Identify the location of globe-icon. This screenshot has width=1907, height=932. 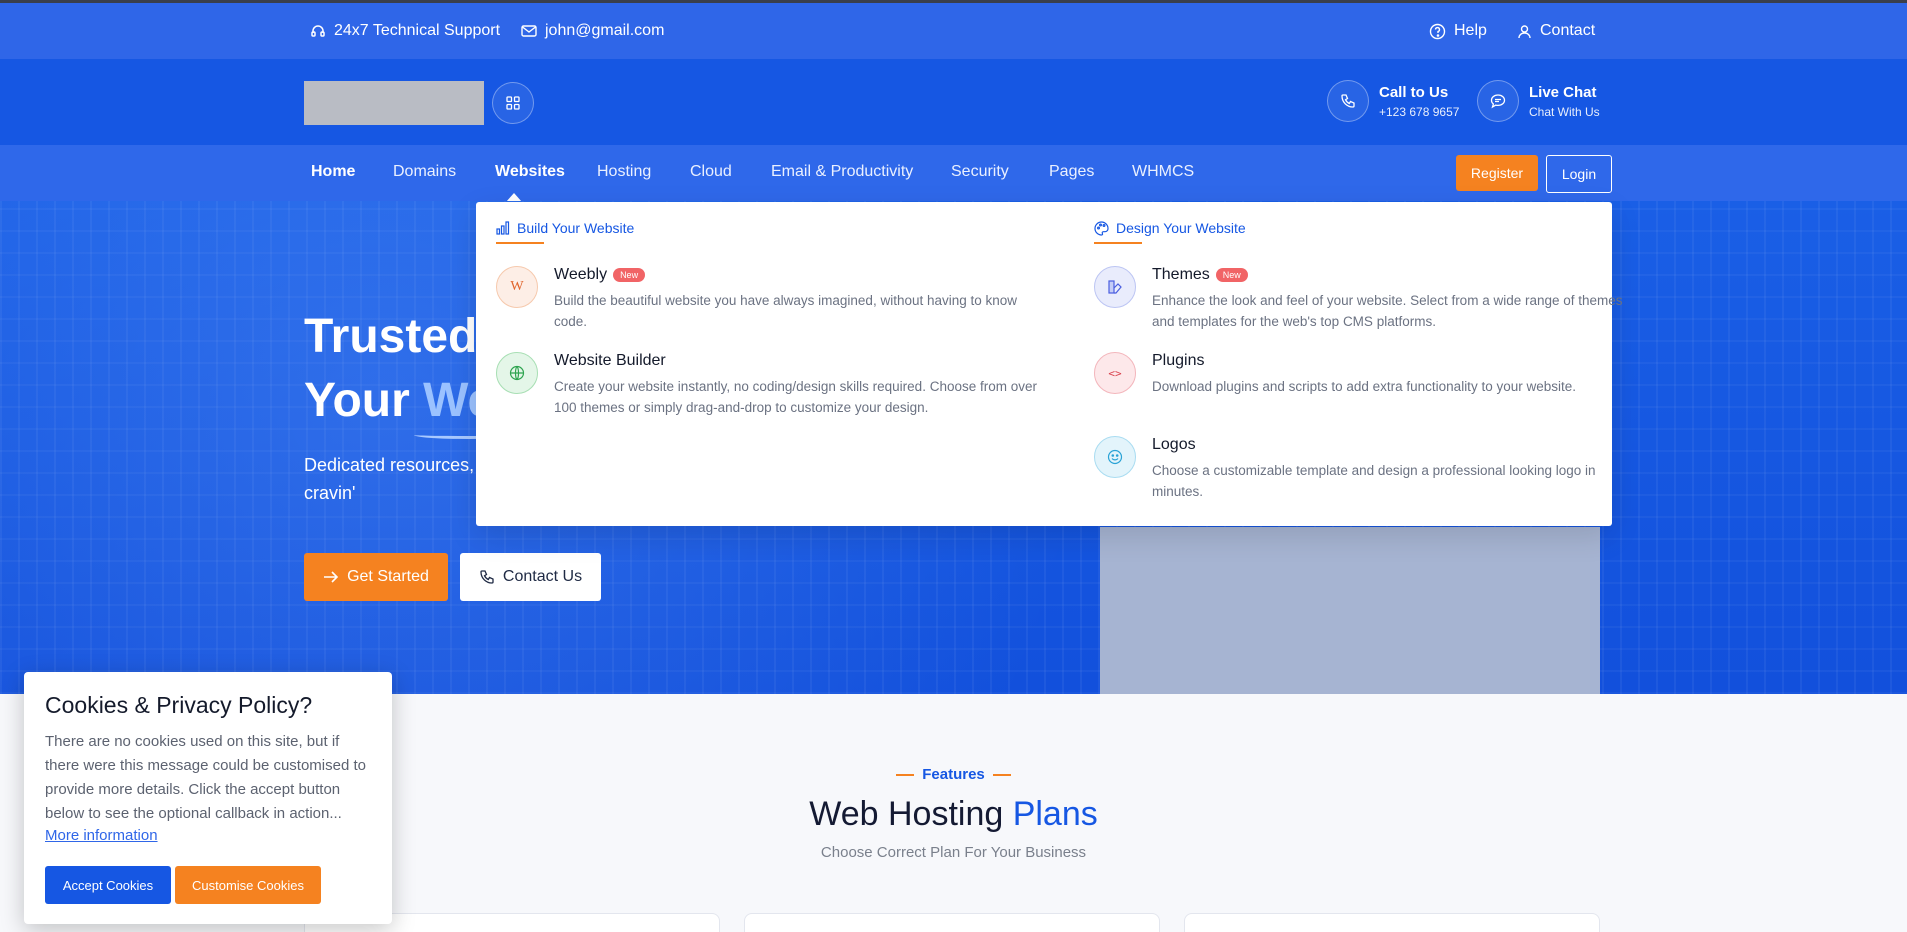
(517, 373).